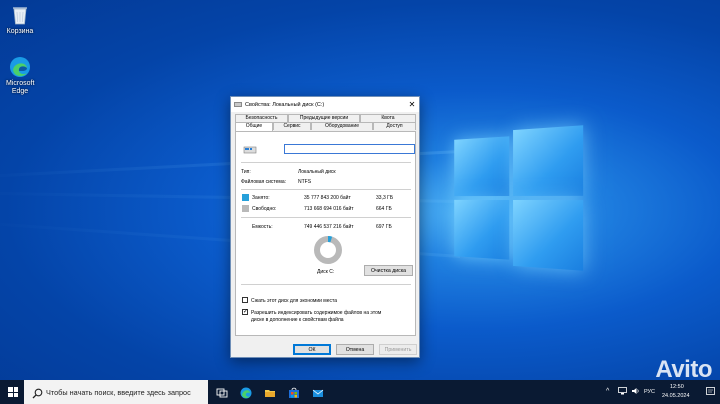 Image resolution: width=720 pixels, height=404 pixels. Describe the element at coordinates (607, 391) in the screenshot. I see `tray-chevron-icon: ^` at that location.